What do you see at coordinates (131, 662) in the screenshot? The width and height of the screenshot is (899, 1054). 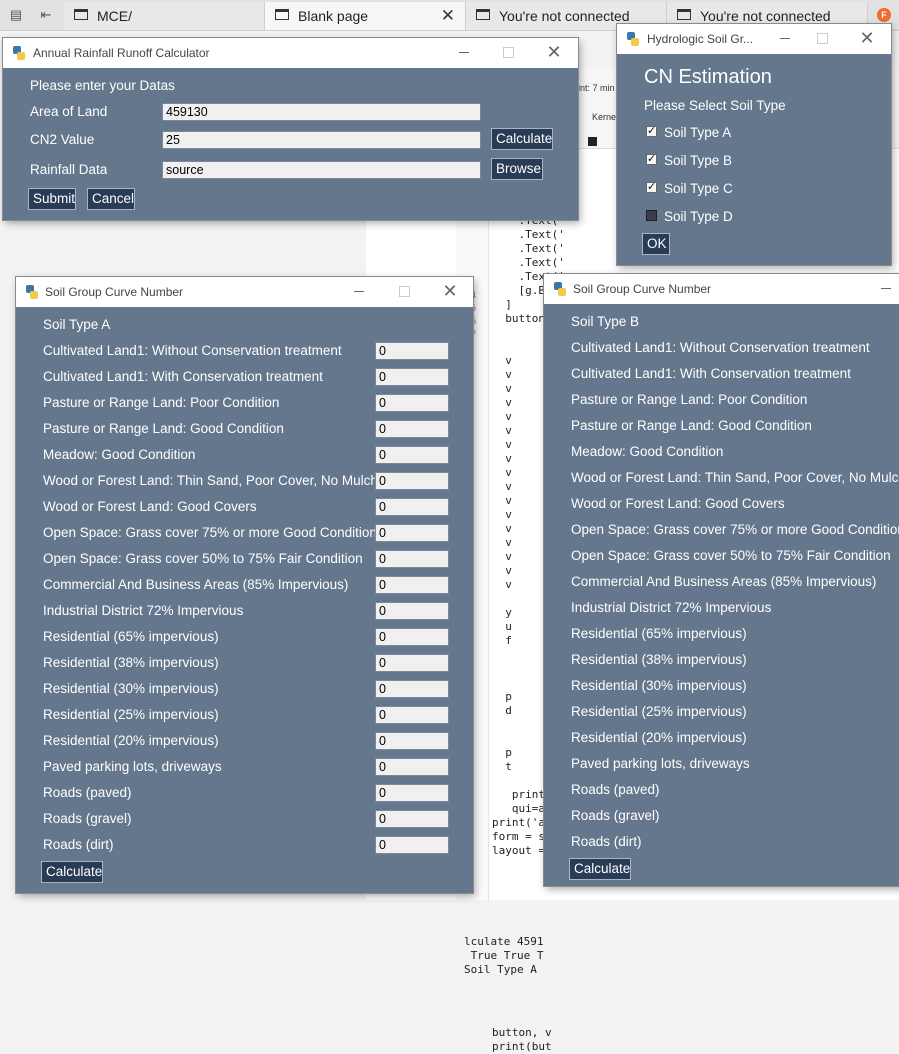 I see `land-use-label: Residential (38% impervious)` at bounding box center [131, 662].